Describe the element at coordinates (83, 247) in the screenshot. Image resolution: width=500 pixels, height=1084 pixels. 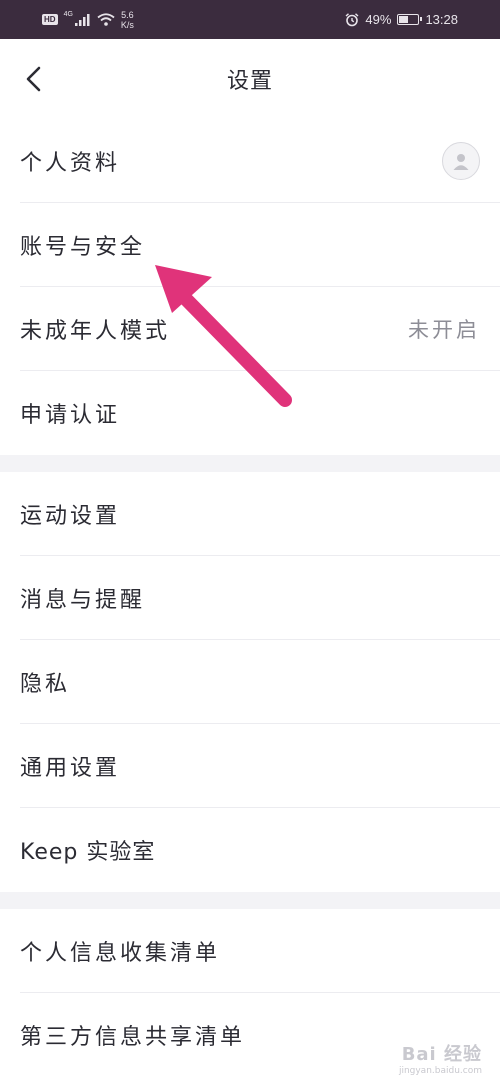
I see `settings-item-label: 账号与安全` at that location.